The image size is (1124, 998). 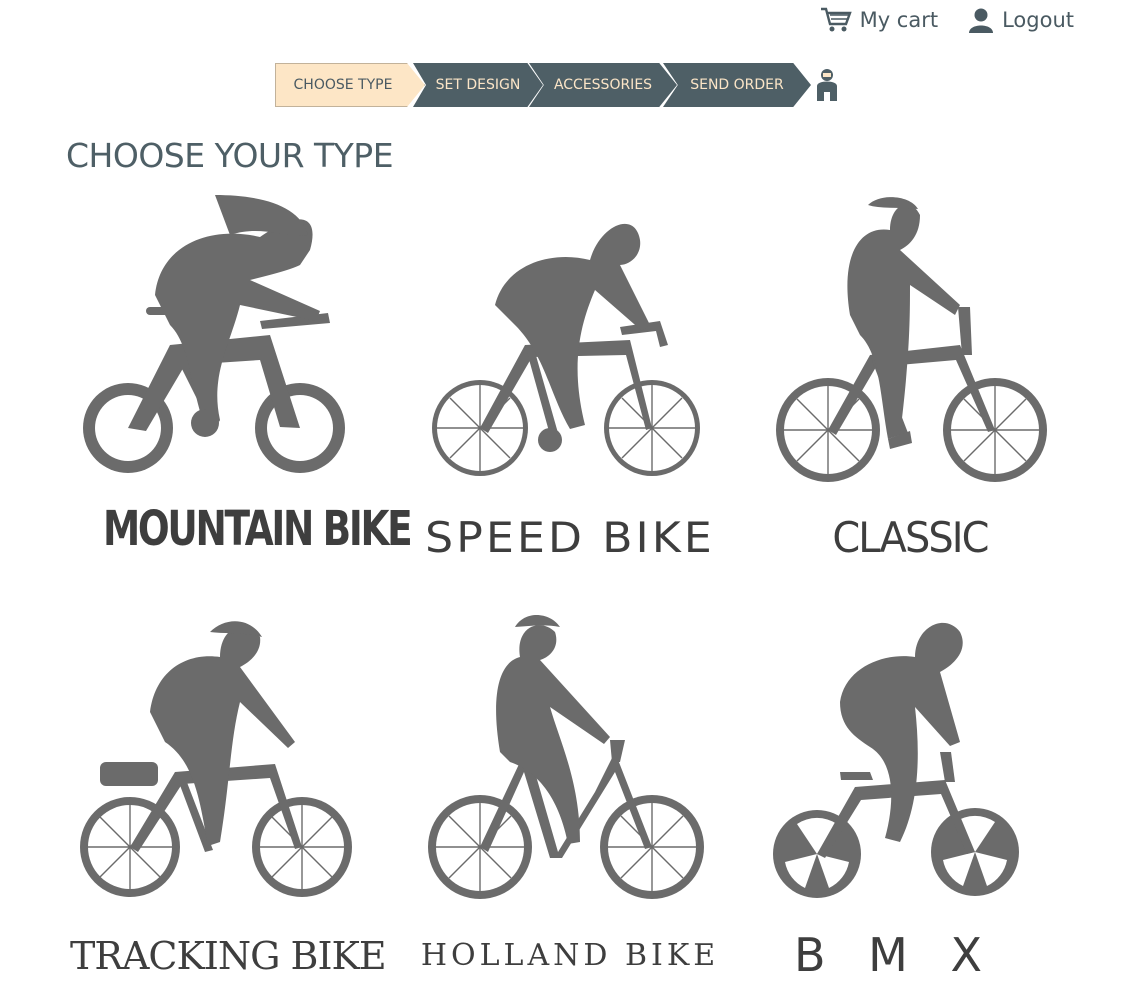 I want to click on page-title: CHOOSE YOUR TYPE, so click(x=230, y=155).